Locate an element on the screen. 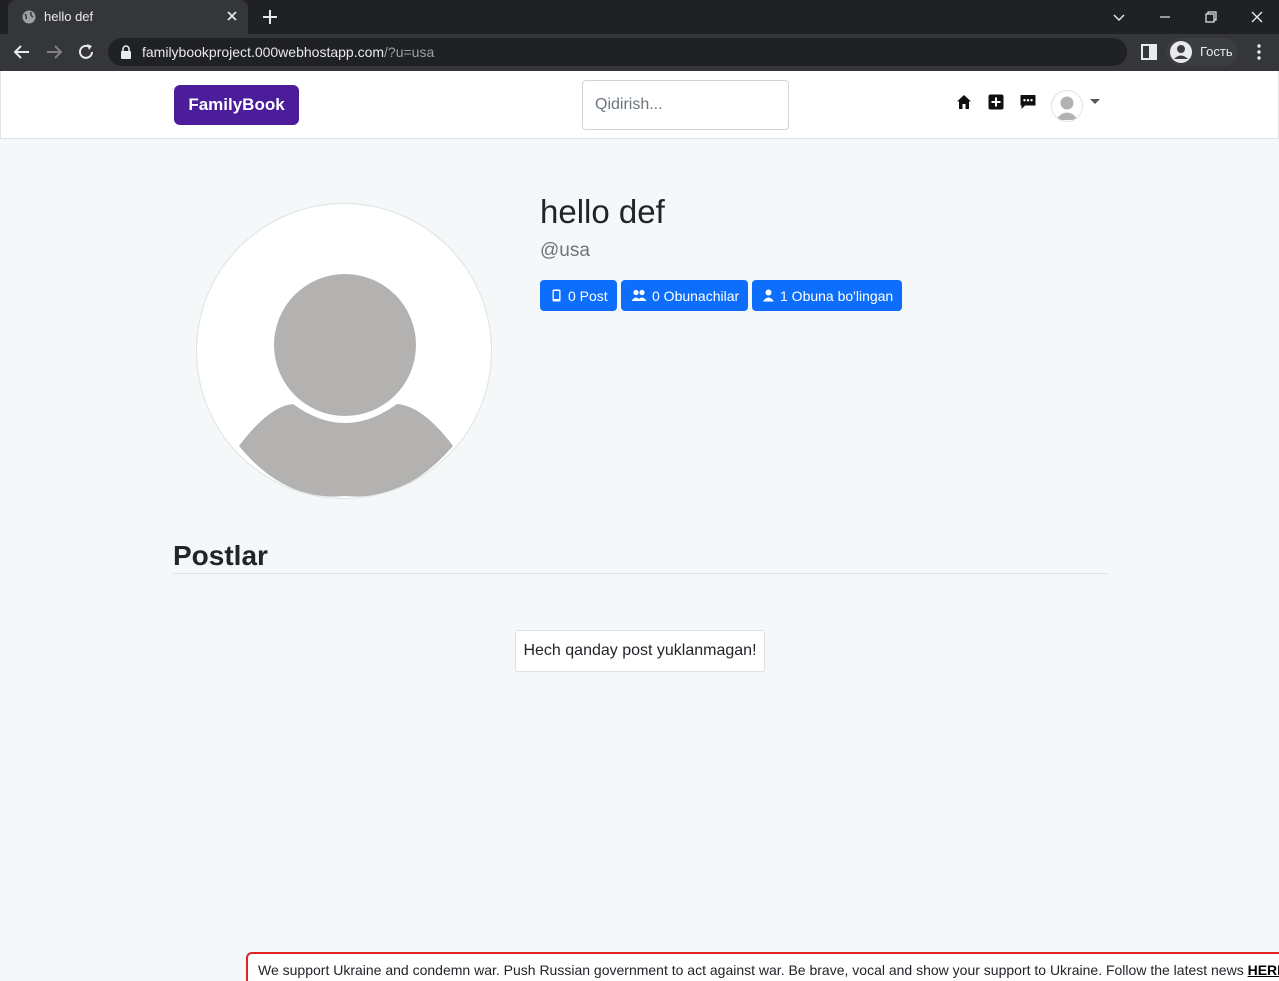  avatar-placeholder-icon is located at coordinates (346, 385).